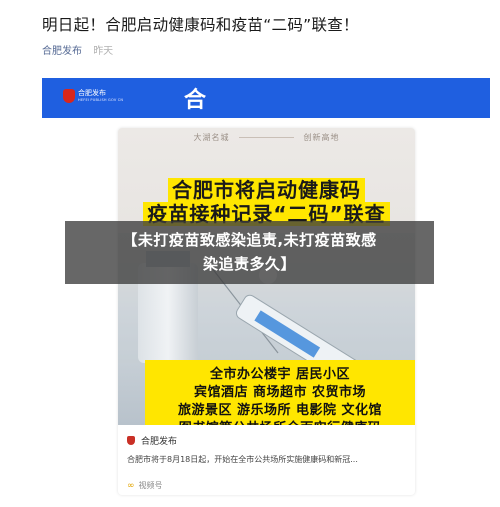 This screenshot has width=500, height=507. Describe the element at coordinates (280, 374) in the screenshot. I see `places-line: 全市办公楼宇 居民小区` at that location.